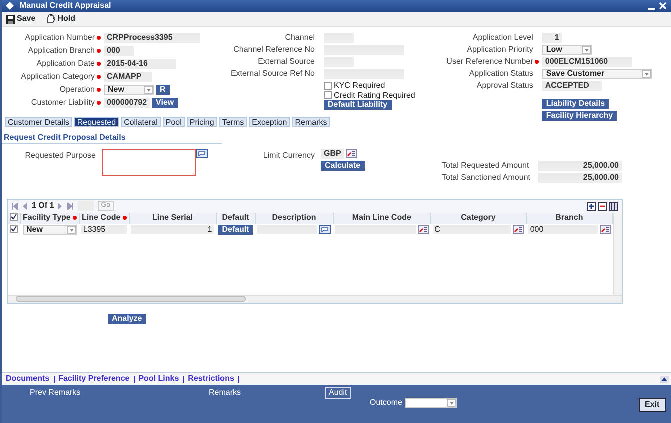 The image size is (671, 423). I want to click on audit-tab: Audit, so click(338, 393).